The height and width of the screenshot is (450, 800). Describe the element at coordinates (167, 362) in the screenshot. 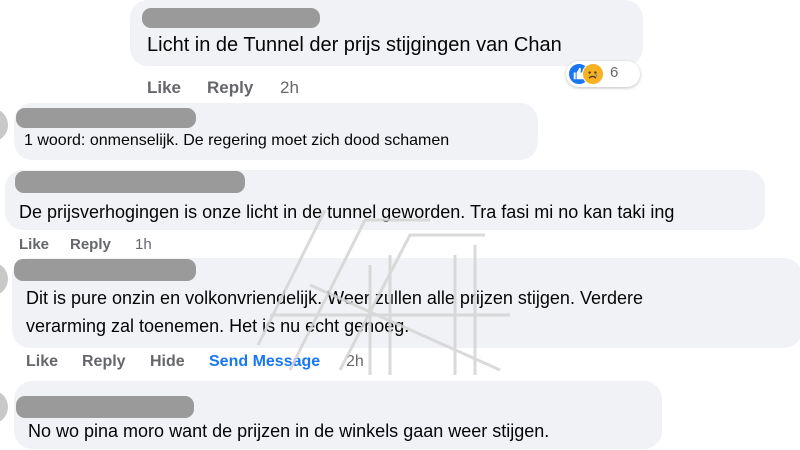

I see `hide-button: Hide` at that location.